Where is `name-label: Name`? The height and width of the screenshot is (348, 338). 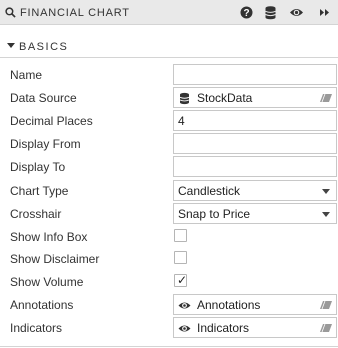 name-label: Name is located at coordinates (26, 75).